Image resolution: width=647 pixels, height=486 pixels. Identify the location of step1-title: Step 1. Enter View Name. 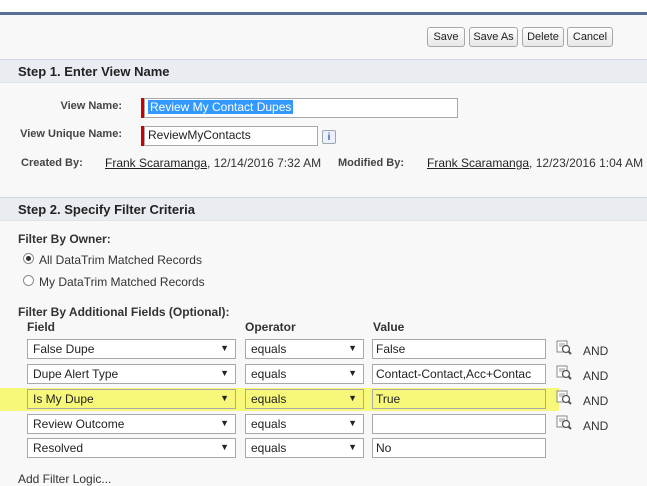
(94, 71).